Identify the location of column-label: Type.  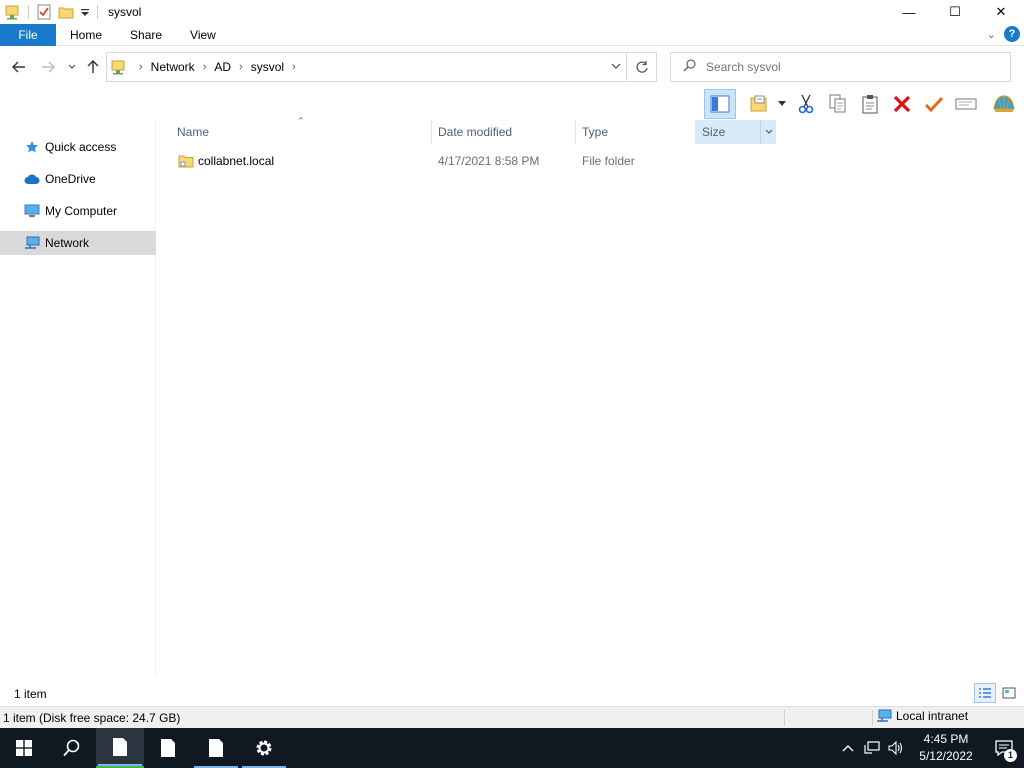
(595, 132).